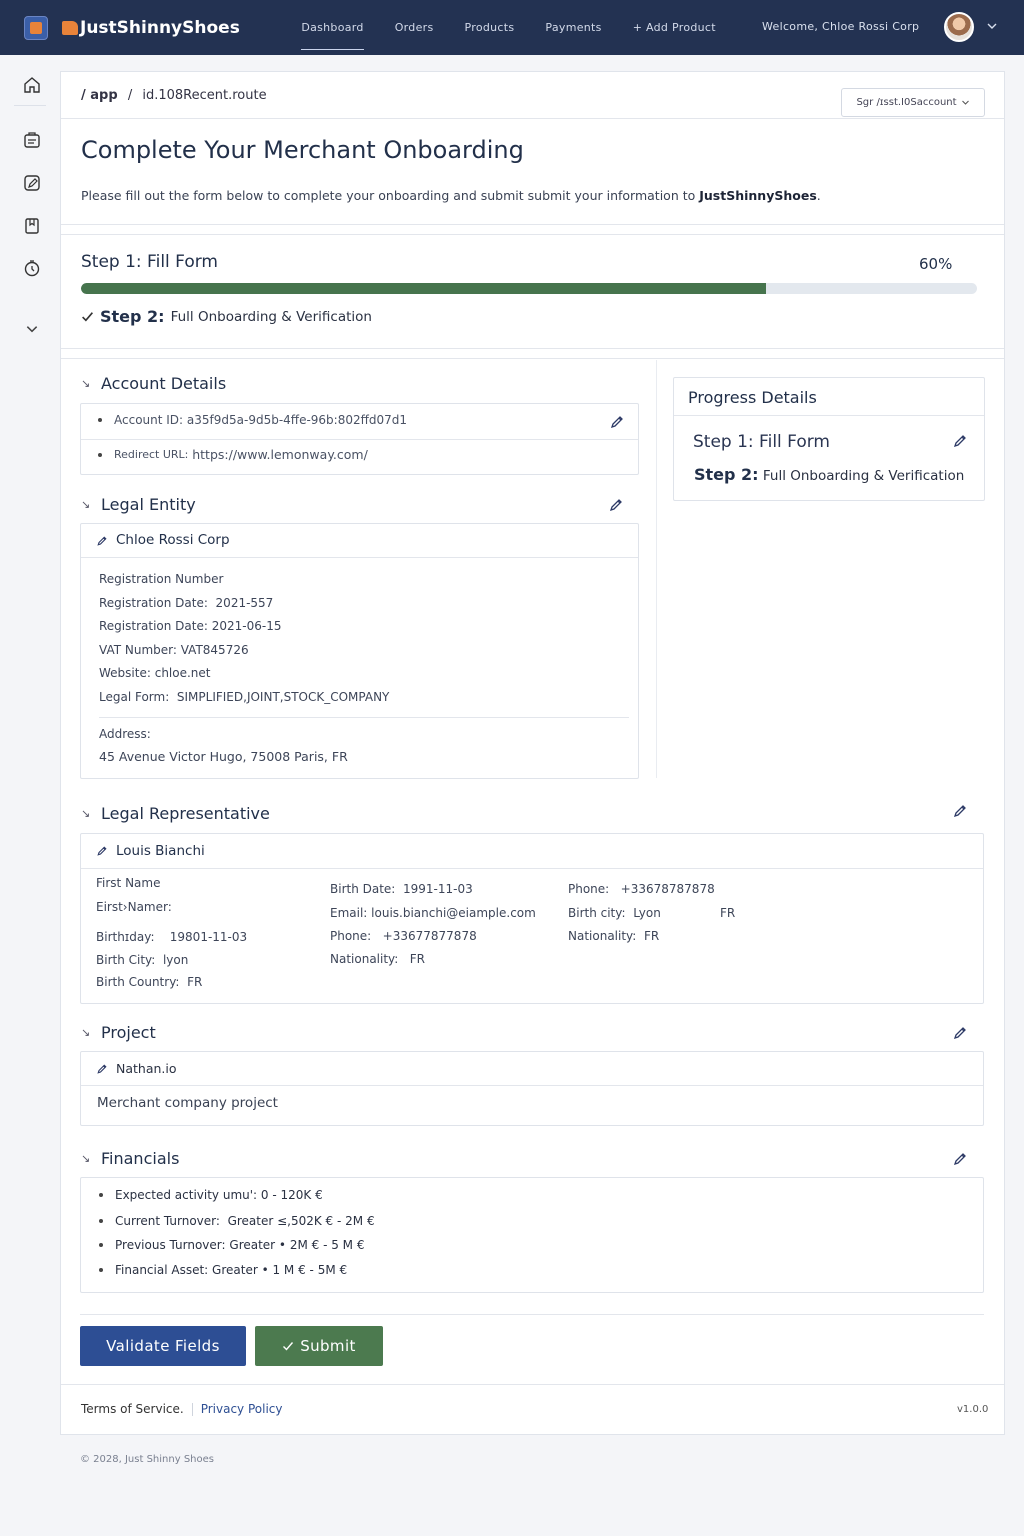 The width and height of the screenshot is (1024, 1536). What do you see at coordinates (651, 936) in the screenshot?
I see `row-value: FR` at bounding box center [651, 936].